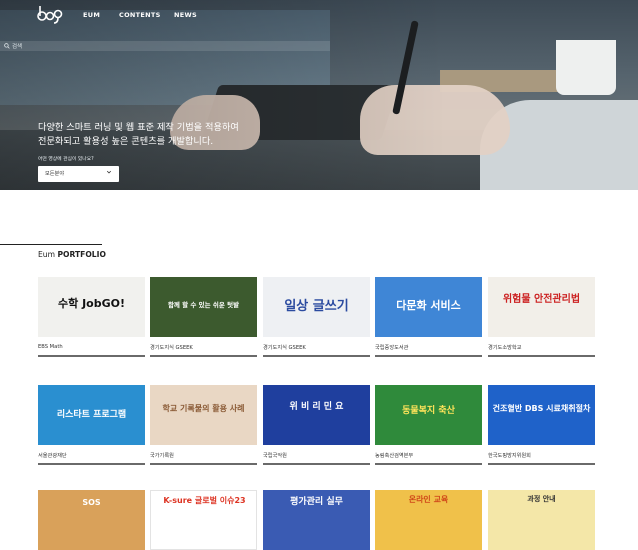 The height and width of the screenshot is (550, 638). Describe the element at coordinates (91, 15) in the screenshot. I see `nav-eum: EUM` at that location.